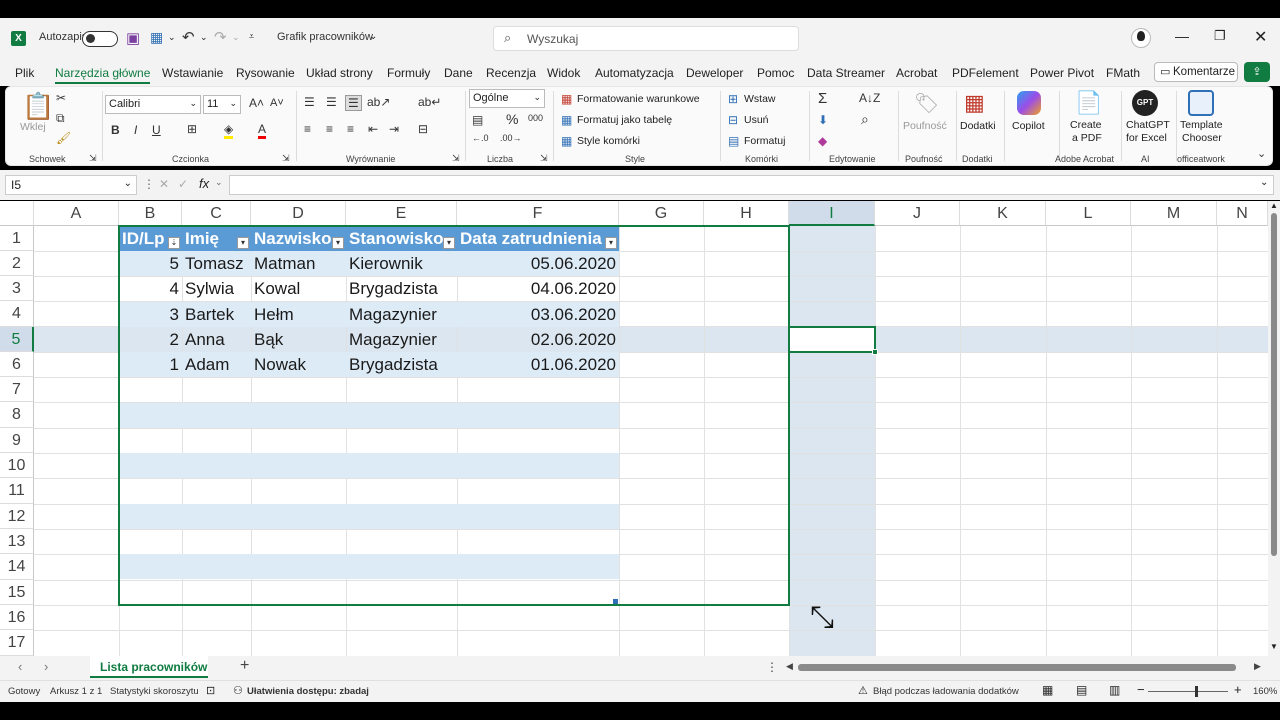  What do you see at coordinates (733, 99) in the screenshot?
I see `insert-cells-icon: ⊞` at bounding box center [733, 99].